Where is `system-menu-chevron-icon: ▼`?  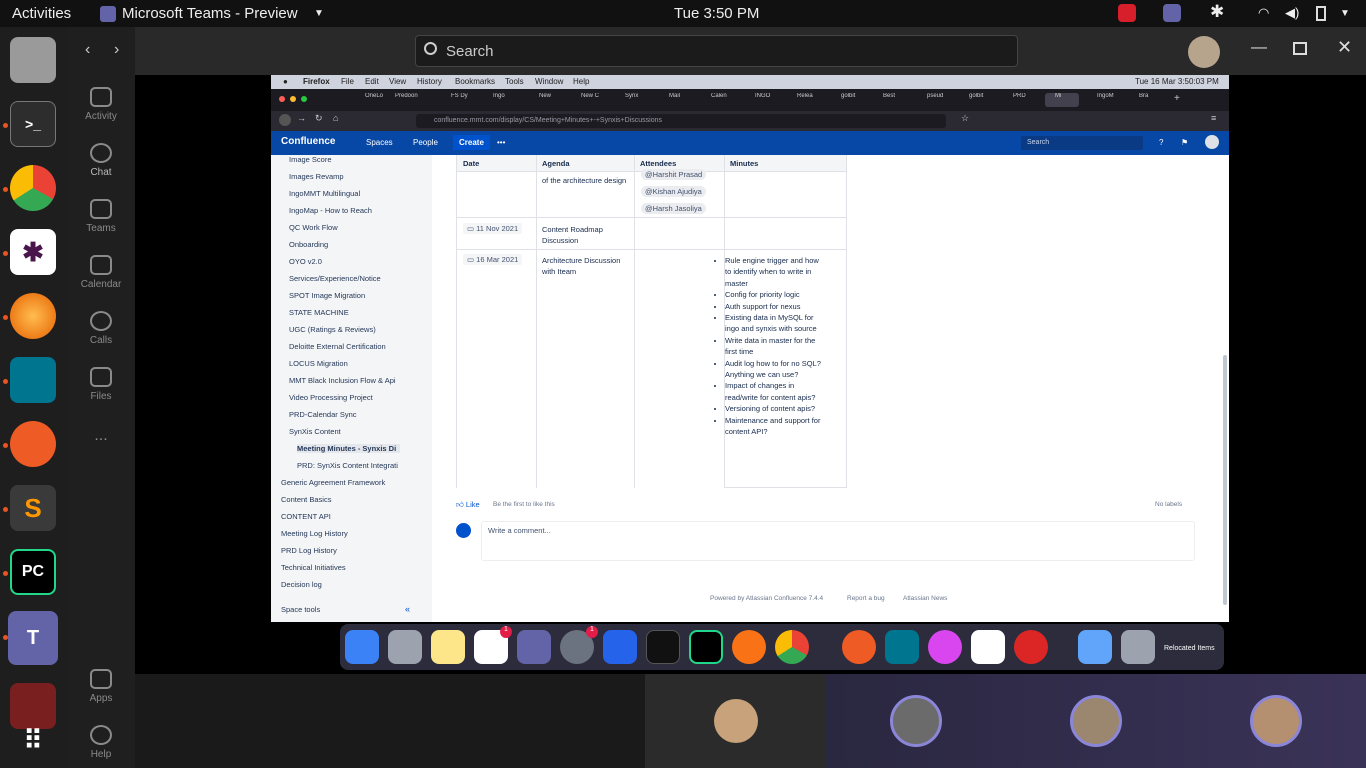
system-menu-chevron-icon: ▼ is located at coordinates (1345, 13).